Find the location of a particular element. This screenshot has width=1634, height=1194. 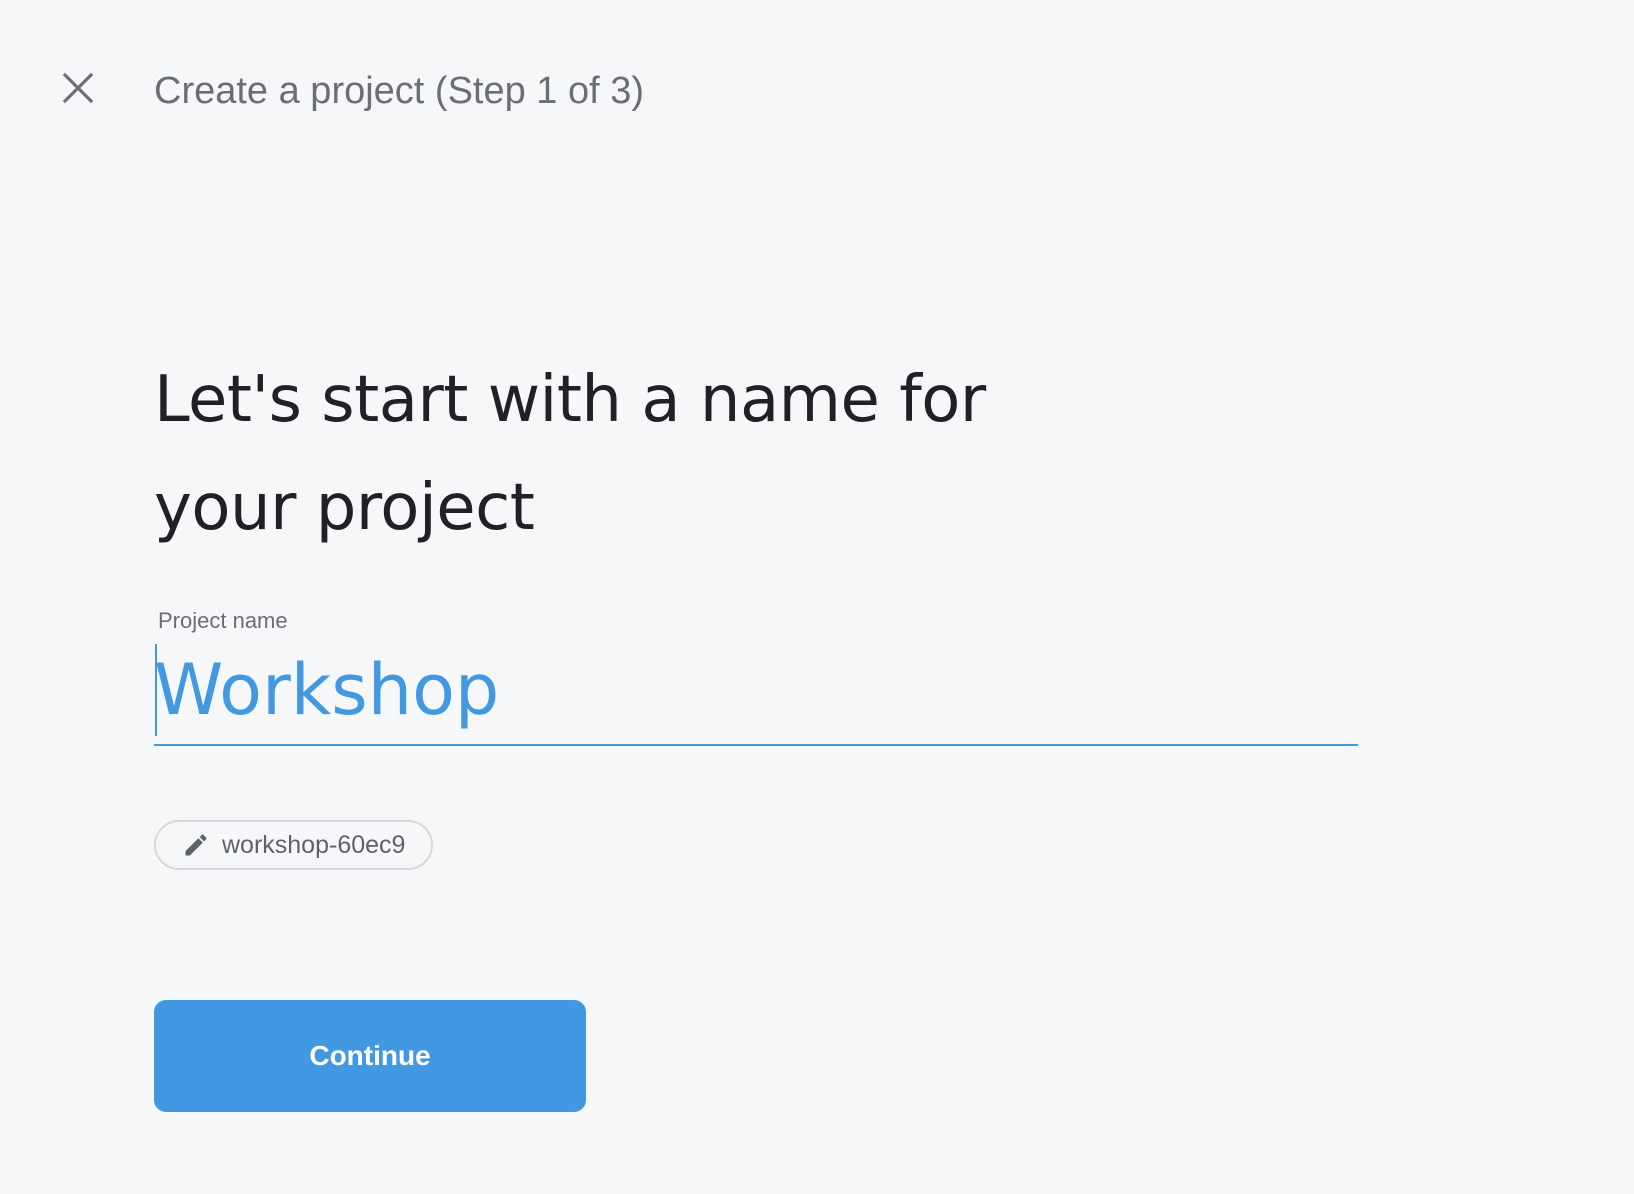

project-name-label: Project name is located at coordinates (223, 620).